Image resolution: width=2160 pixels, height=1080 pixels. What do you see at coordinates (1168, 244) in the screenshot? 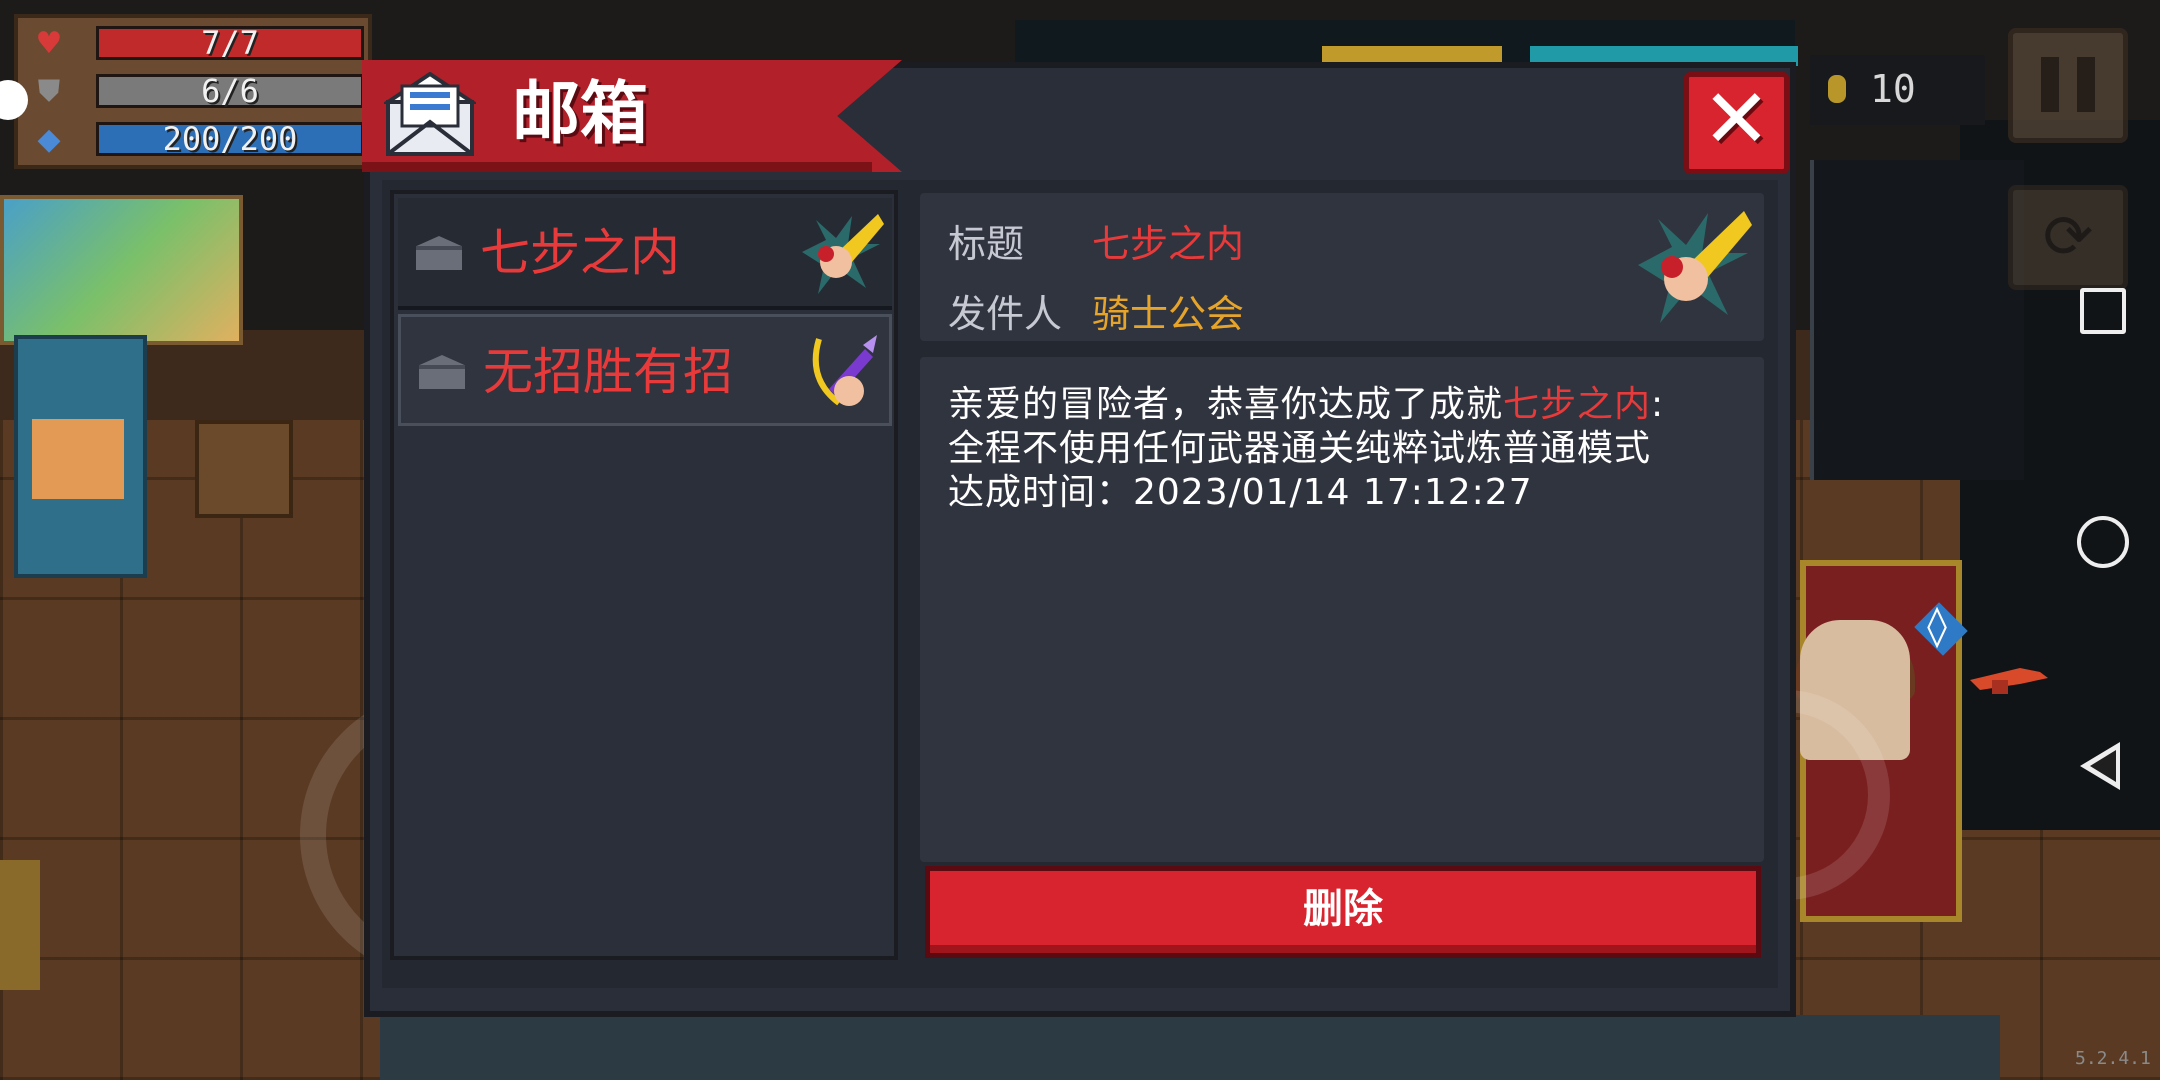
I see `title-value: 七步之内` at bounding box center [1168, 244].